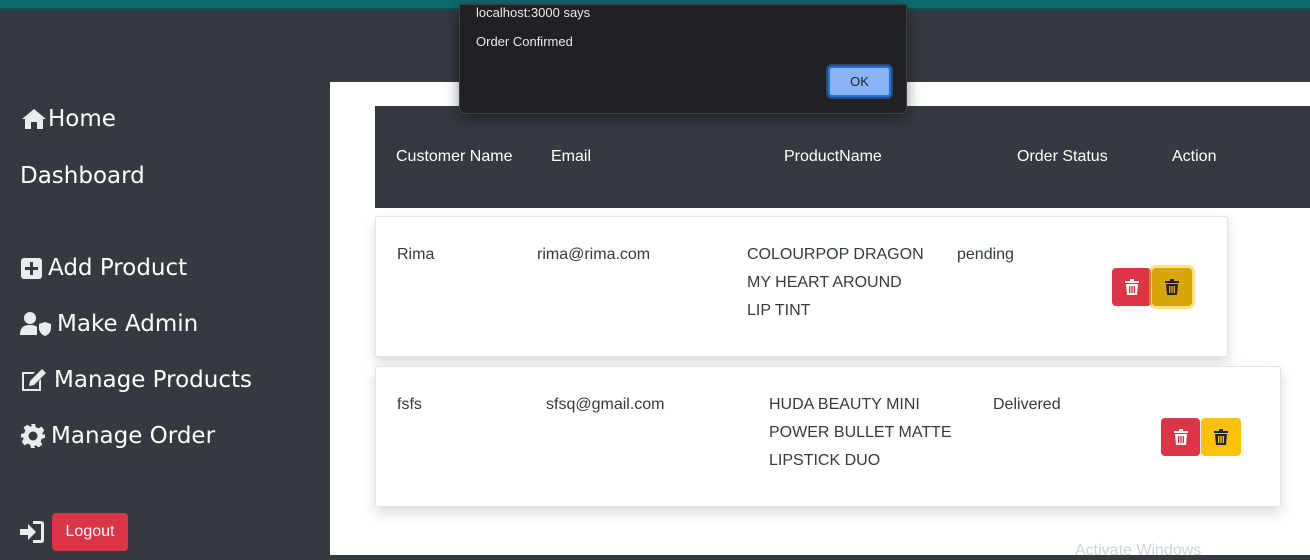 The width and height of the screenshot is (1310, 560). Describe the element at coordinates (1027, 404) in the screenshot. I see `order-status: Delivered` at that location.